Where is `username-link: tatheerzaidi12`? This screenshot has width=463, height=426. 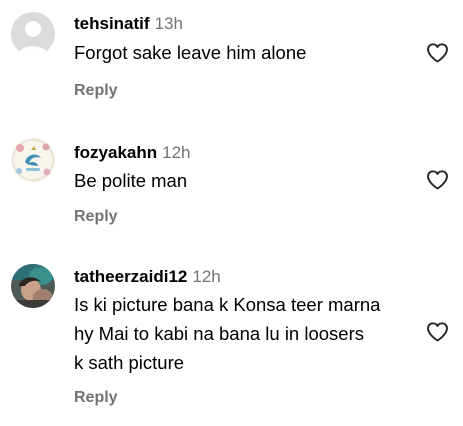 username-link: tatheerzaidi12 is located at coordinates (130, 276).